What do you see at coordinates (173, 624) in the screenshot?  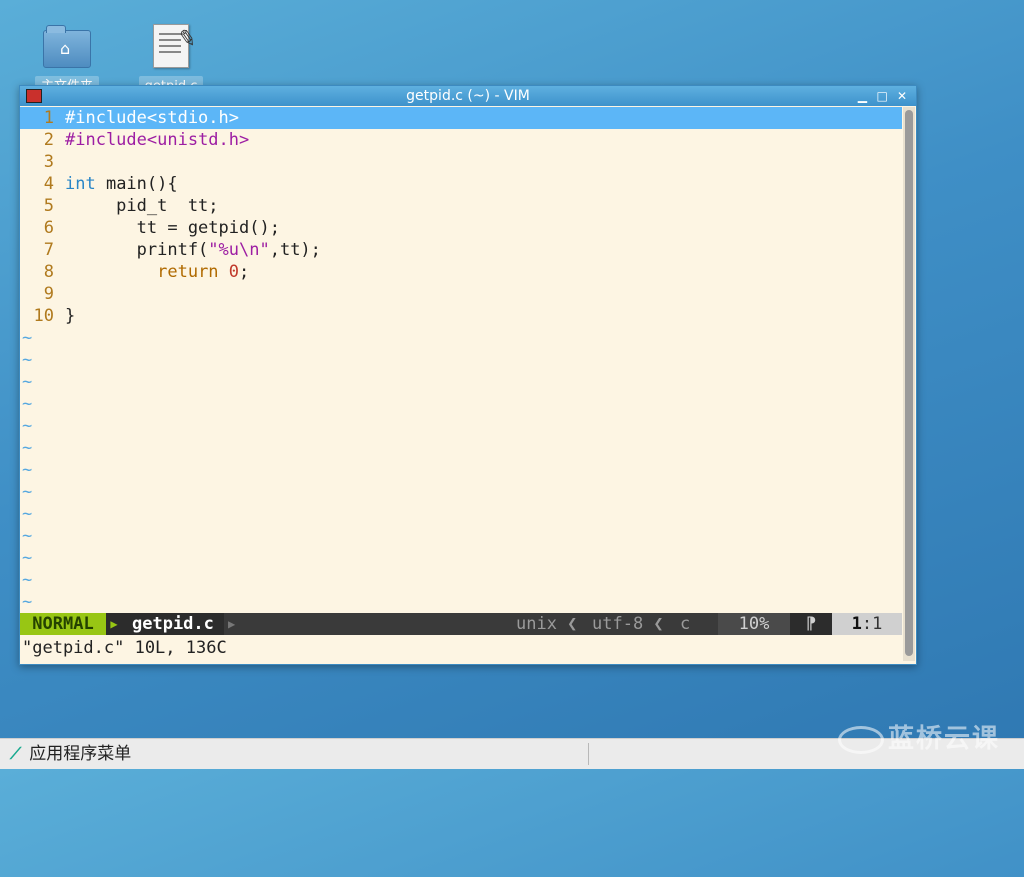 I see `status-filename: getpid.c` at bounding box center [173, 624].